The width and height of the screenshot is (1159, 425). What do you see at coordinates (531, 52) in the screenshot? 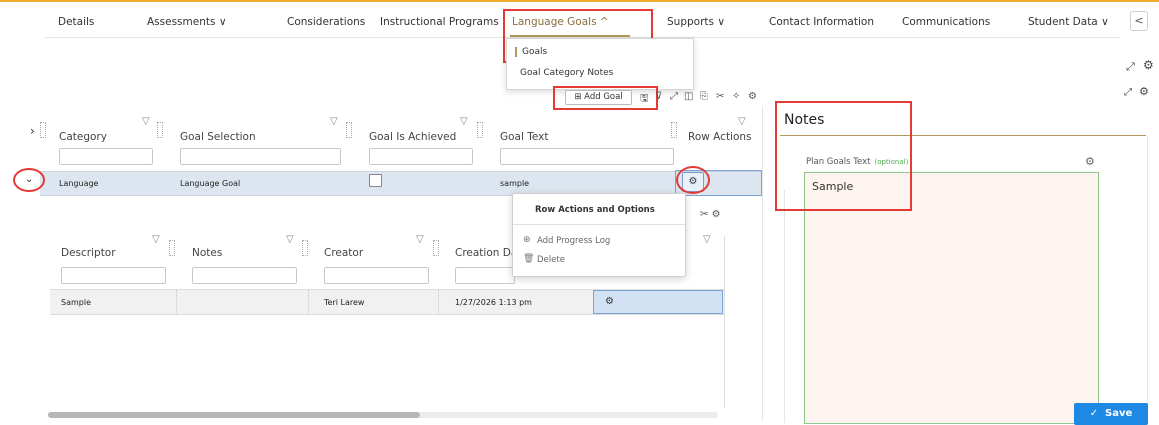
I see `menu-item-goals: Goals` at bounding box center [531, 52].